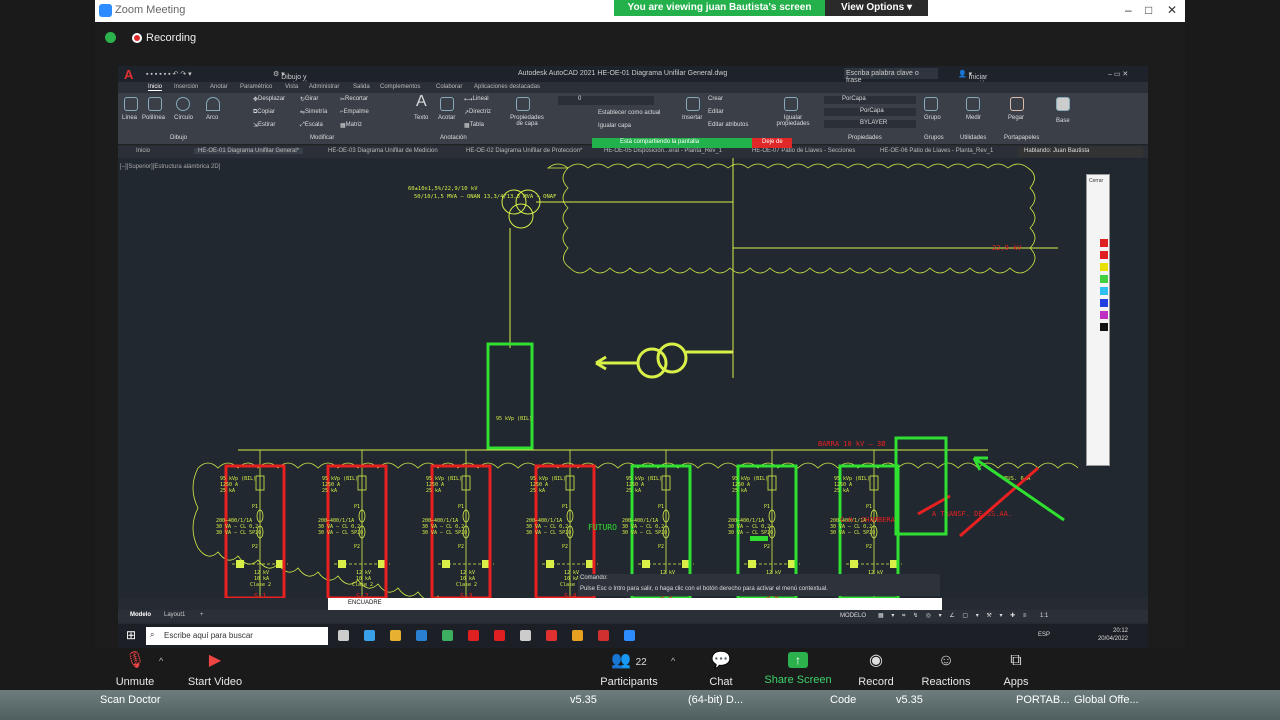  I want to click on color-dropdown: PorCapa, so click(870, 100).